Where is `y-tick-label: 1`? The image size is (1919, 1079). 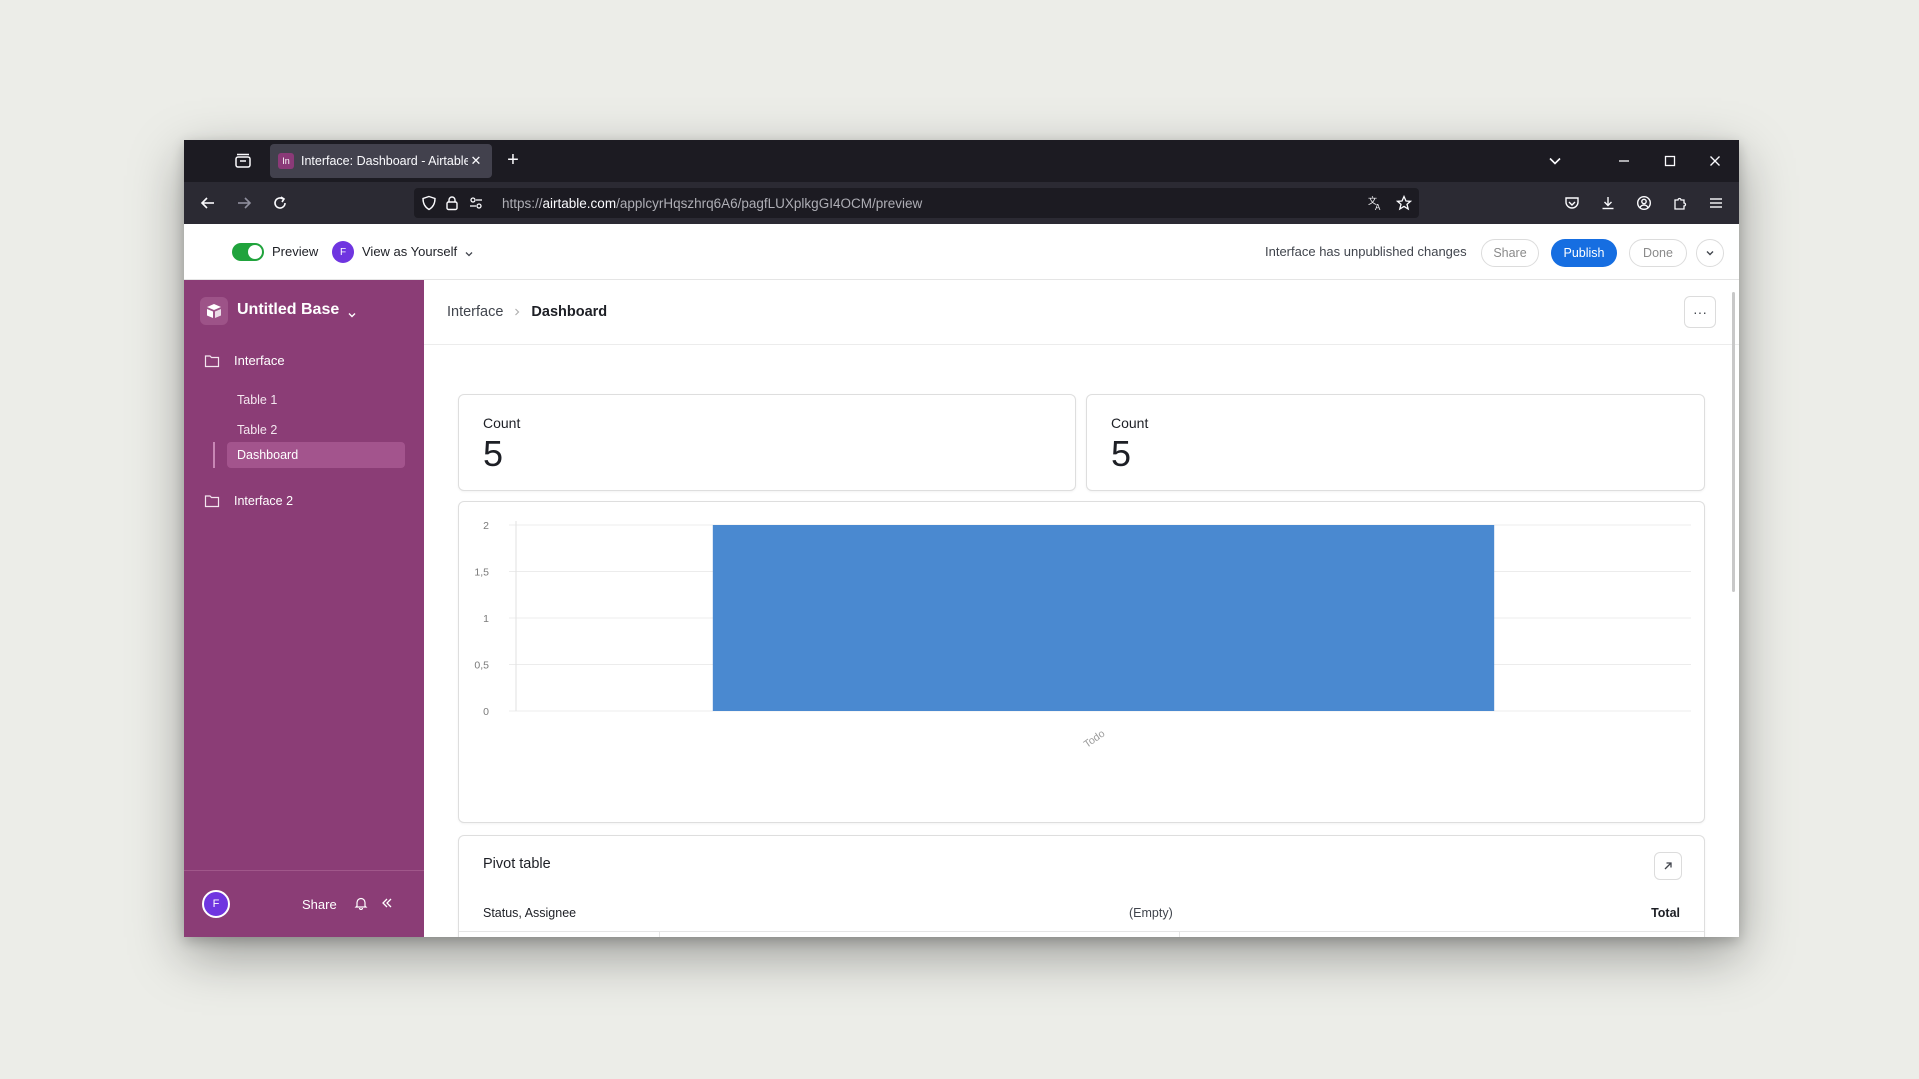 y-tick-label: 1 is located at coordinates (486, 619).